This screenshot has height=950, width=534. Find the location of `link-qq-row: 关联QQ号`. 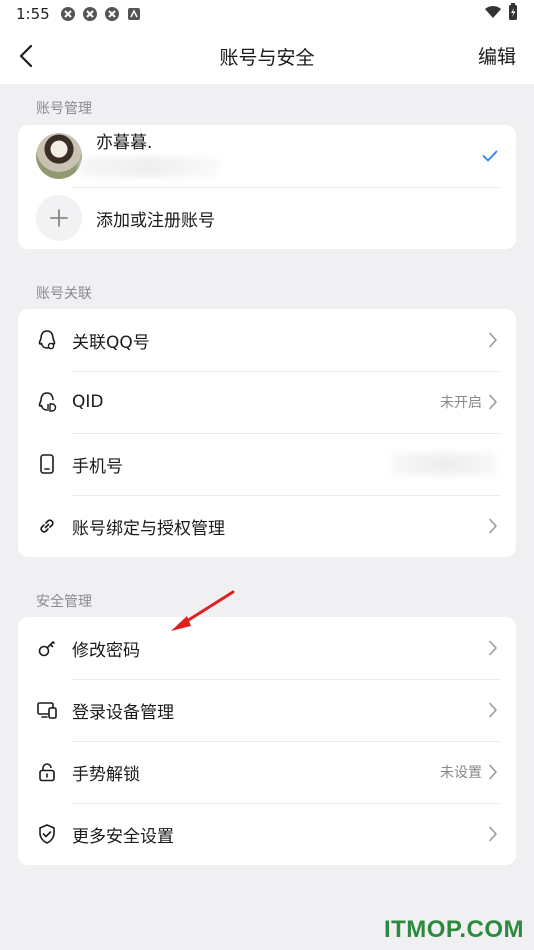

link-qq-row: 关联QQ号 is located at coordinates (267, 340).